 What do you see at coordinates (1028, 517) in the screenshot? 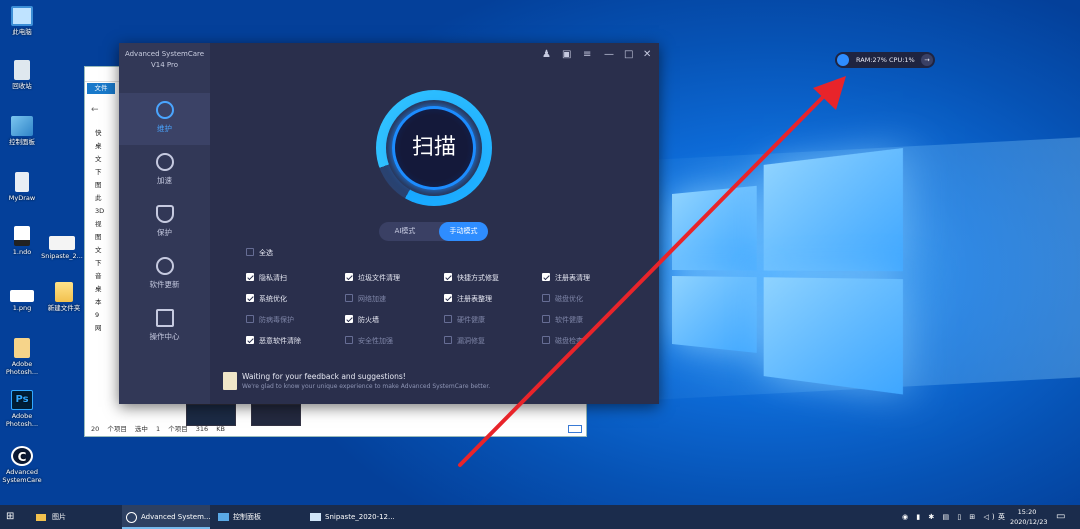
I see `clock: 15:20 2020/12/23` at bounding box center [1028, 517].